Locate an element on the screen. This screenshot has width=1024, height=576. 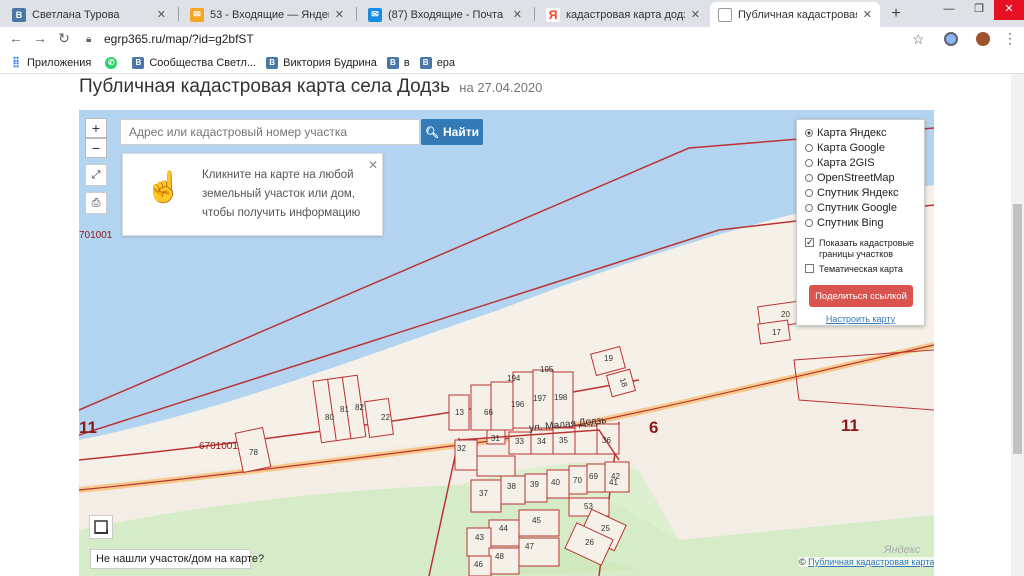
print-icon: ⎙ is located at coordinates (96, 203).